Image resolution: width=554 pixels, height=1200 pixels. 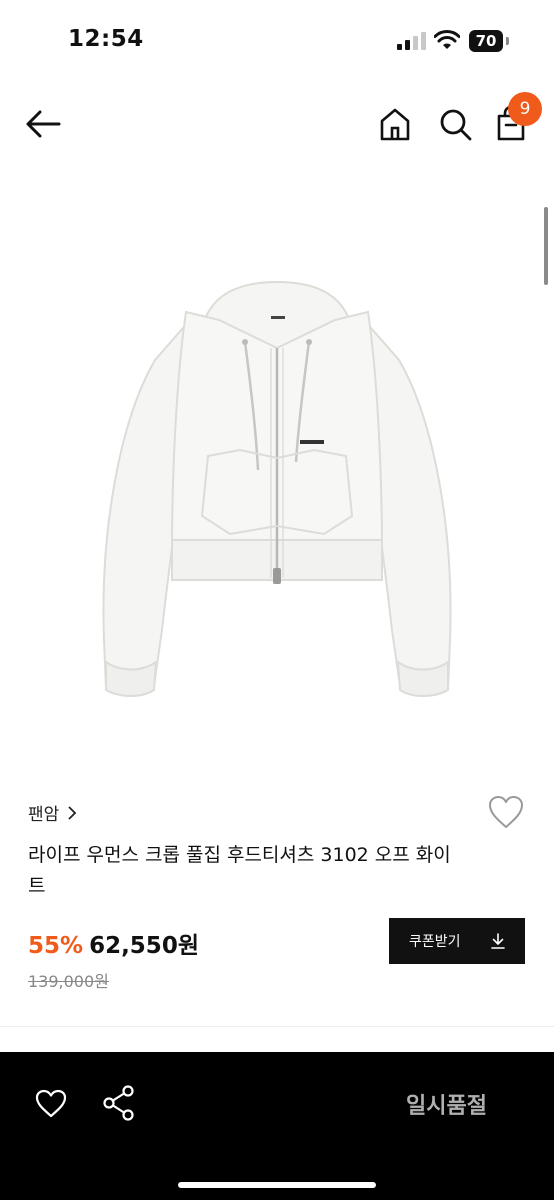 What do you see at coordinates (411, 41) in the screenshot?
I see `signal-icon` at bounding box center [411, 41].